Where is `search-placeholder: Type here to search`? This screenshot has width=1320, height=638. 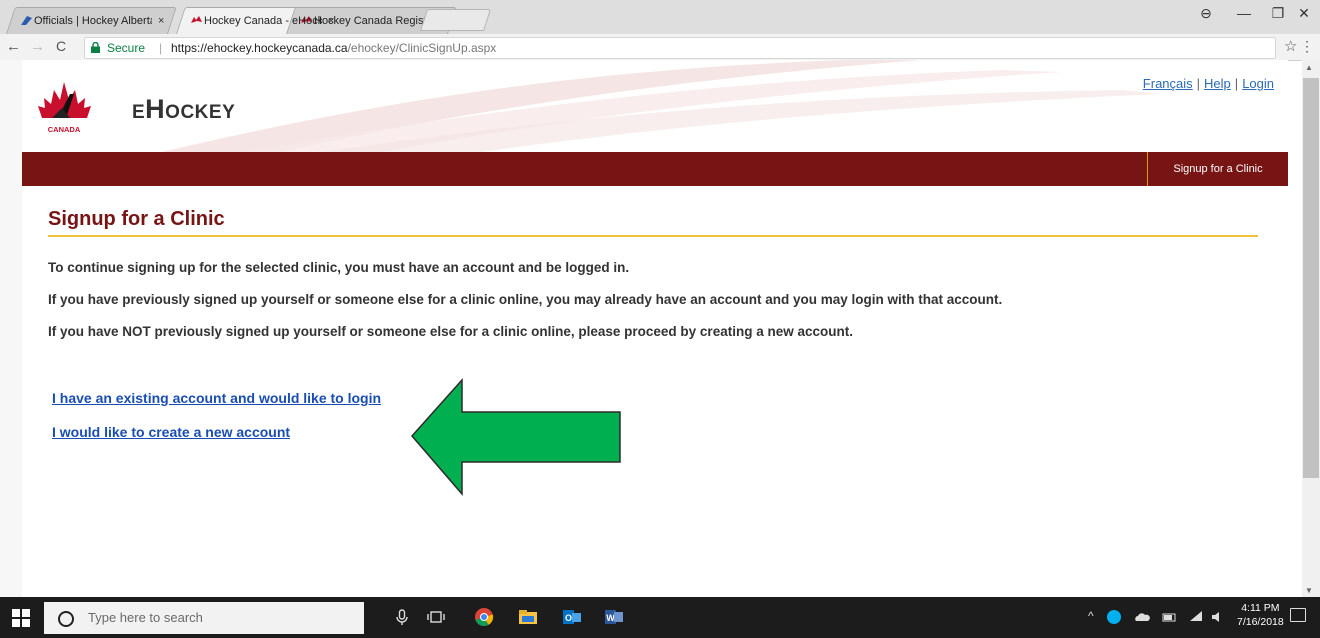
search-placeholder: Type here to search is located at coordinates (145, 617).